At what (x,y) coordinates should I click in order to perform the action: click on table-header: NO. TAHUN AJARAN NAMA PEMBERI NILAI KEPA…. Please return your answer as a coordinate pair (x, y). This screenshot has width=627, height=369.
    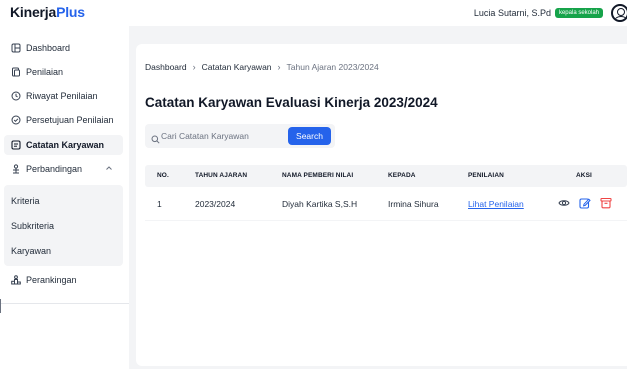
    Looking at the image, I should click on (386, 176).